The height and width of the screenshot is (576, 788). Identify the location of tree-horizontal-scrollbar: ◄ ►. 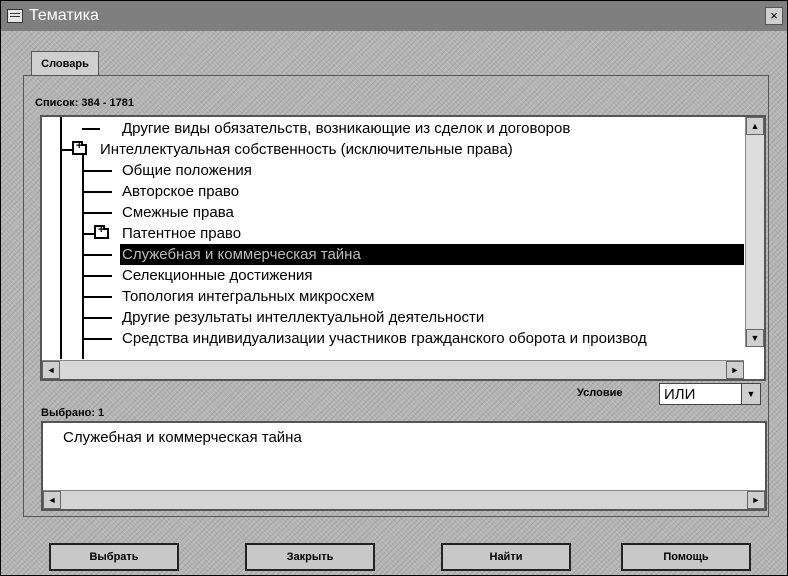
(393, 369).